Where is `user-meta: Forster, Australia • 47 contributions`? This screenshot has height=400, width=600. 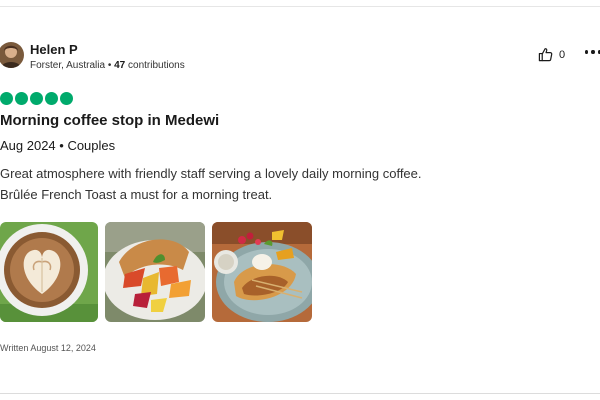
user-meta: Forster, Australia • 47 contributions is located at coordinates (107, 65).